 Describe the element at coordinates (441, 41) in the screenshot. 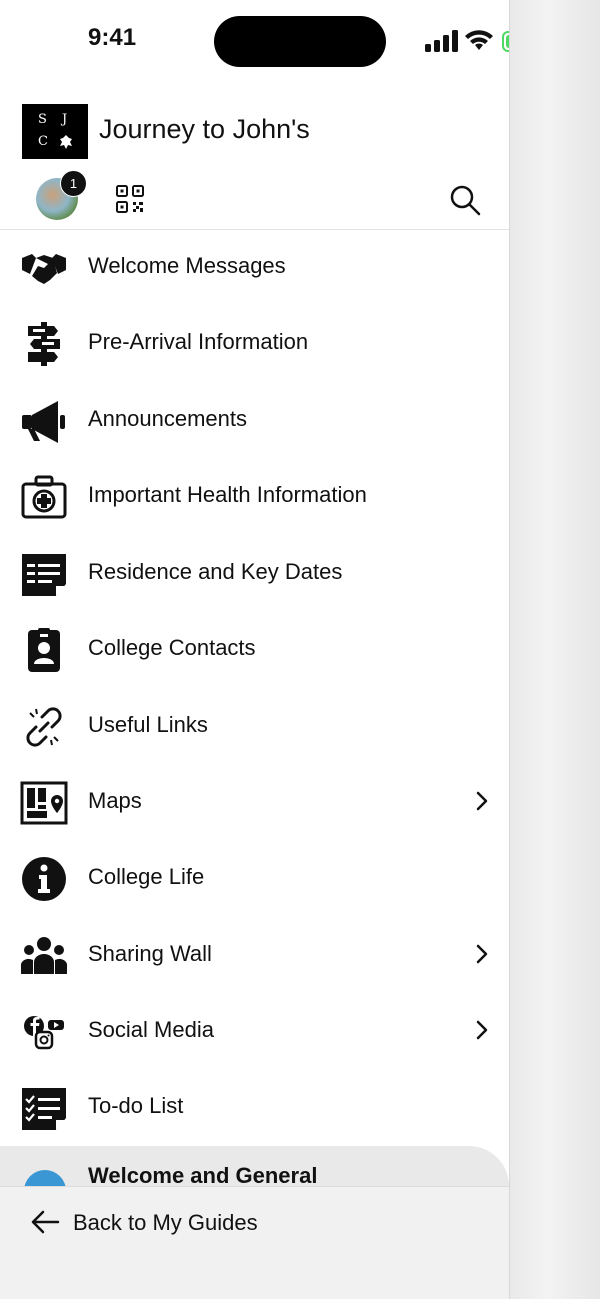

I see `cellular-signal-icon` at that location.